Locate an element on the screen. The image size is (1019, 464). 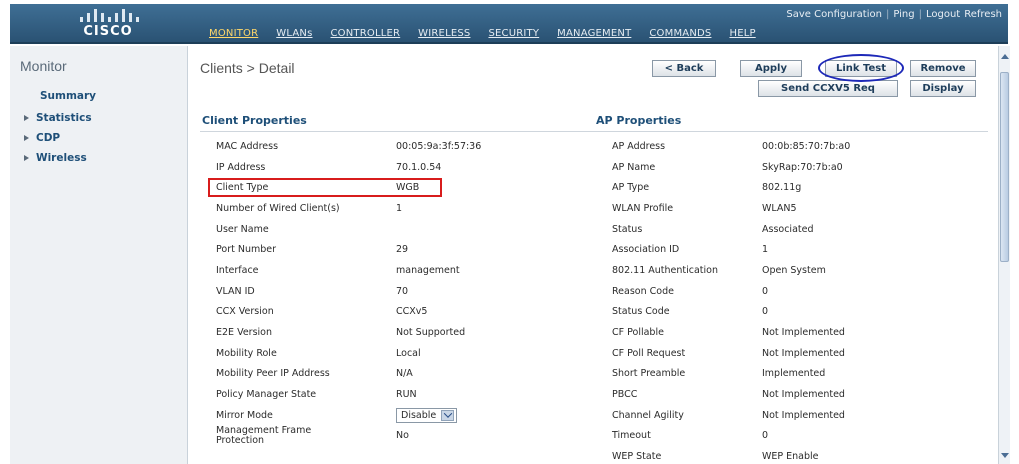
cisco-logo: CISCO is located at coordinates (107, 24).